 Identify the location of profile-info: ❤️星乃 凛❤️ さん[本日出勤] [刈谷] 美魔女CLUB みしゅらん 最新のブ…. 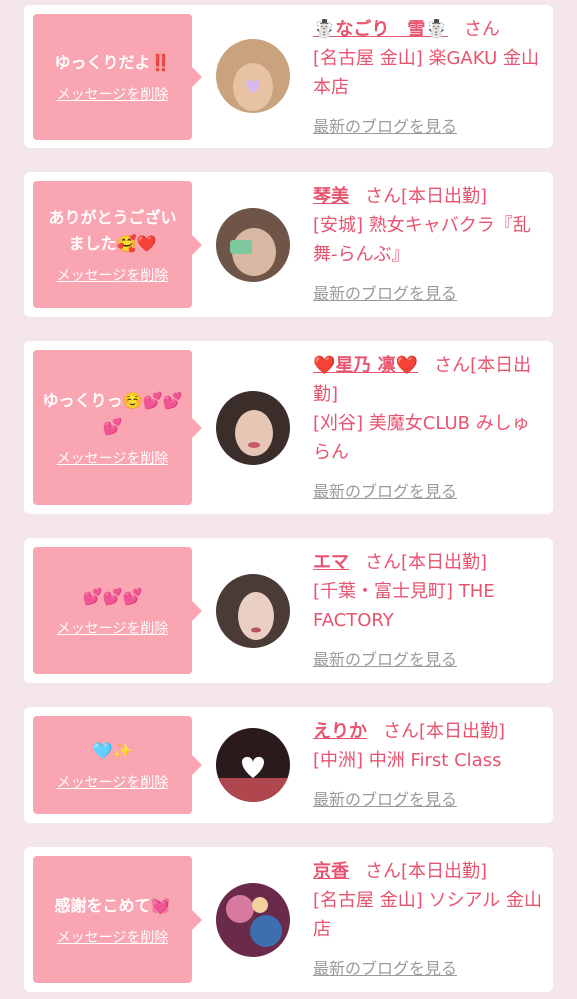
(429, 428).